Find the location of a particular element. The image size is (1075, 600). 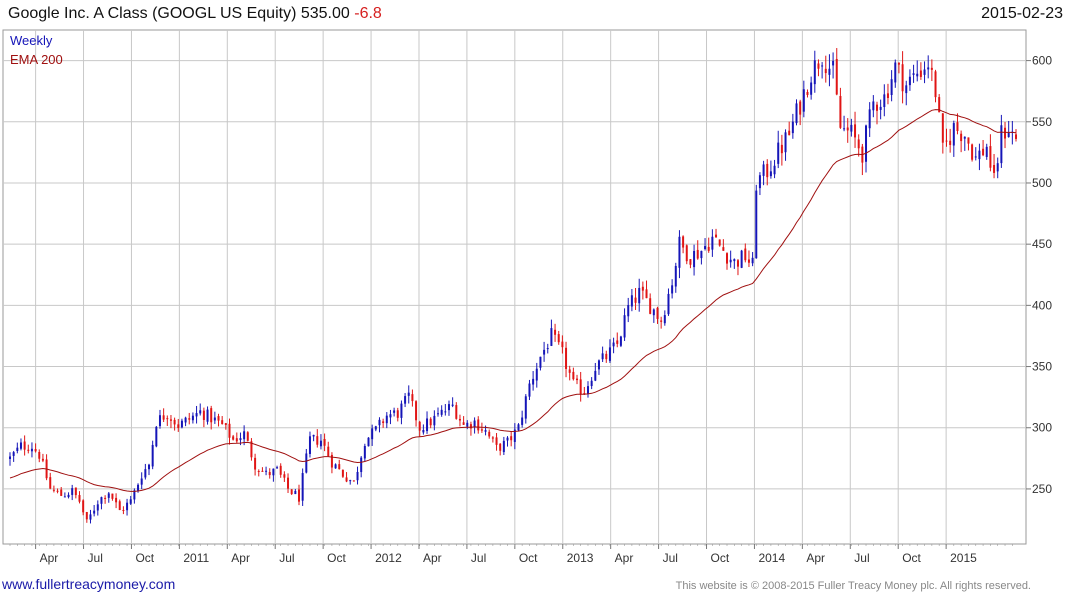

x-tick-label: 2013 is located at coordinates (580, 558).